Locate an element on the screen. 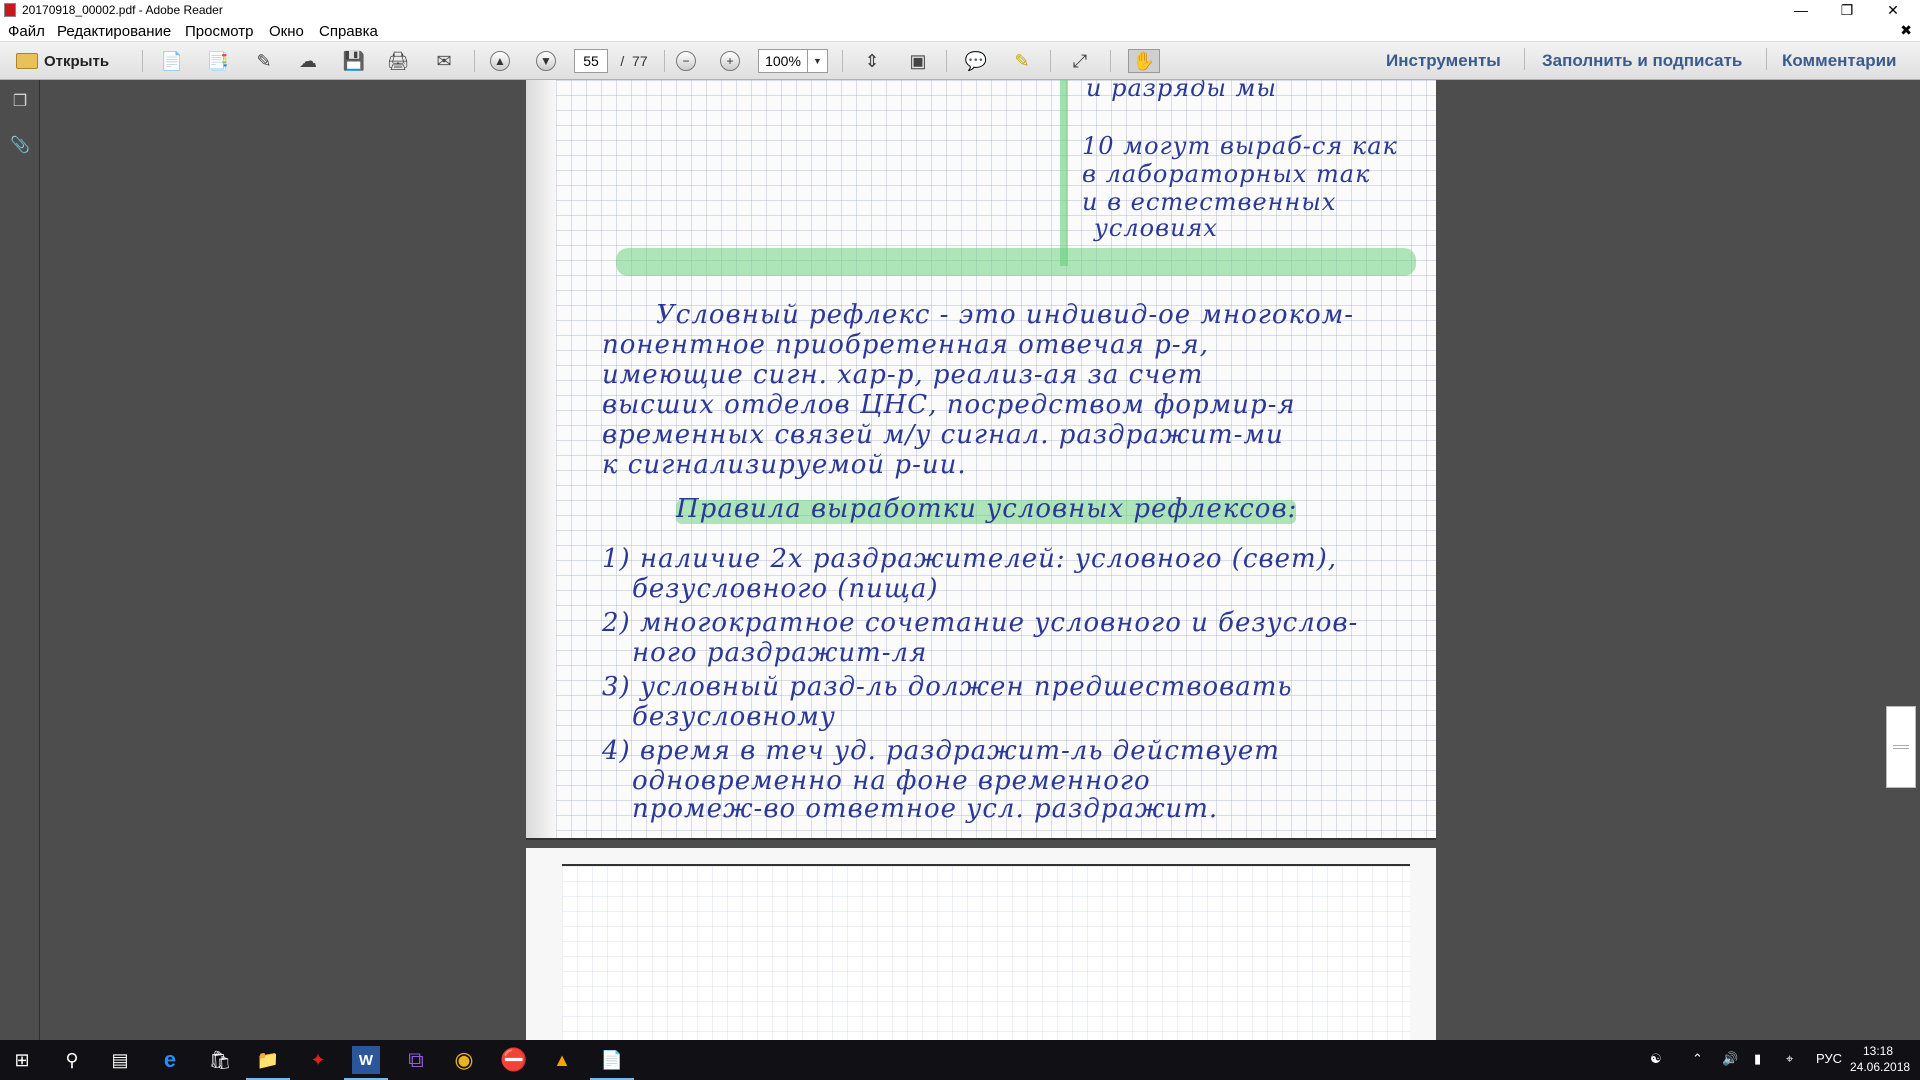 The height and width of the screenshot is (1080, 1920). file-explorer-icon: 📁 is located at coordinates (268, 1063).